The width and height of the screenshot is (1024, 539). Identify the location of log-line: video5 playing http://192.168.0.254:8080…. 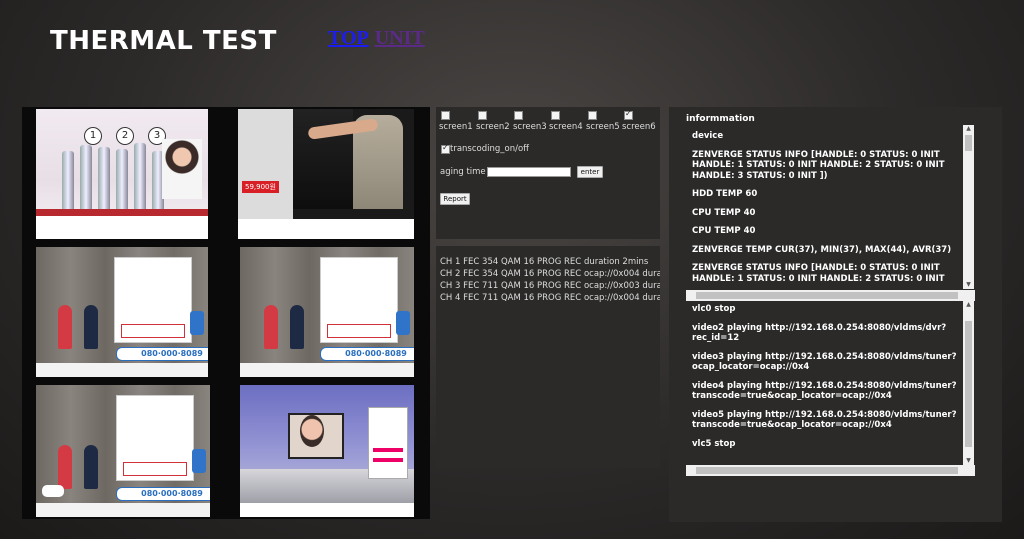
(824, 420).